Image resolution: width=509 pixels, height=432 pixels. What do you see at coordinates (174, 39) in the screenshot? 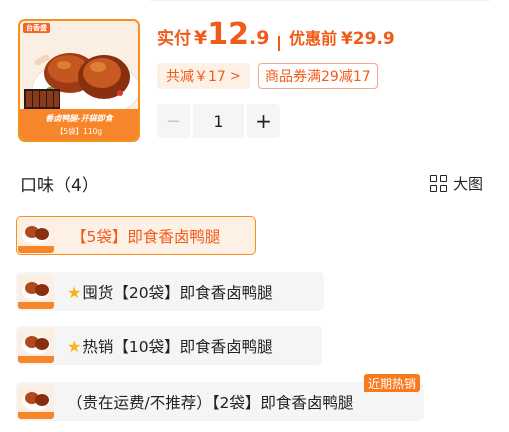
I see `price-label: 实付` at bounding box center [174, 39].